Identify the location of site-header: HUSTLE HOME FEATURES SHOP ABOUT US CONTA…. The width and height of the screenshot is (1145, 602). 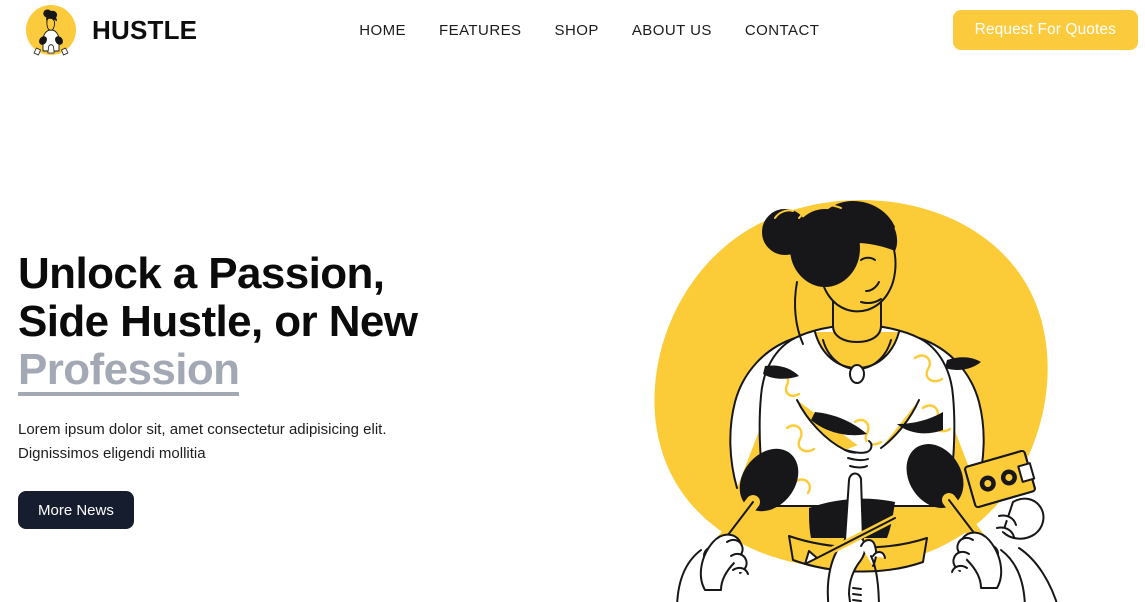
(572, 30).